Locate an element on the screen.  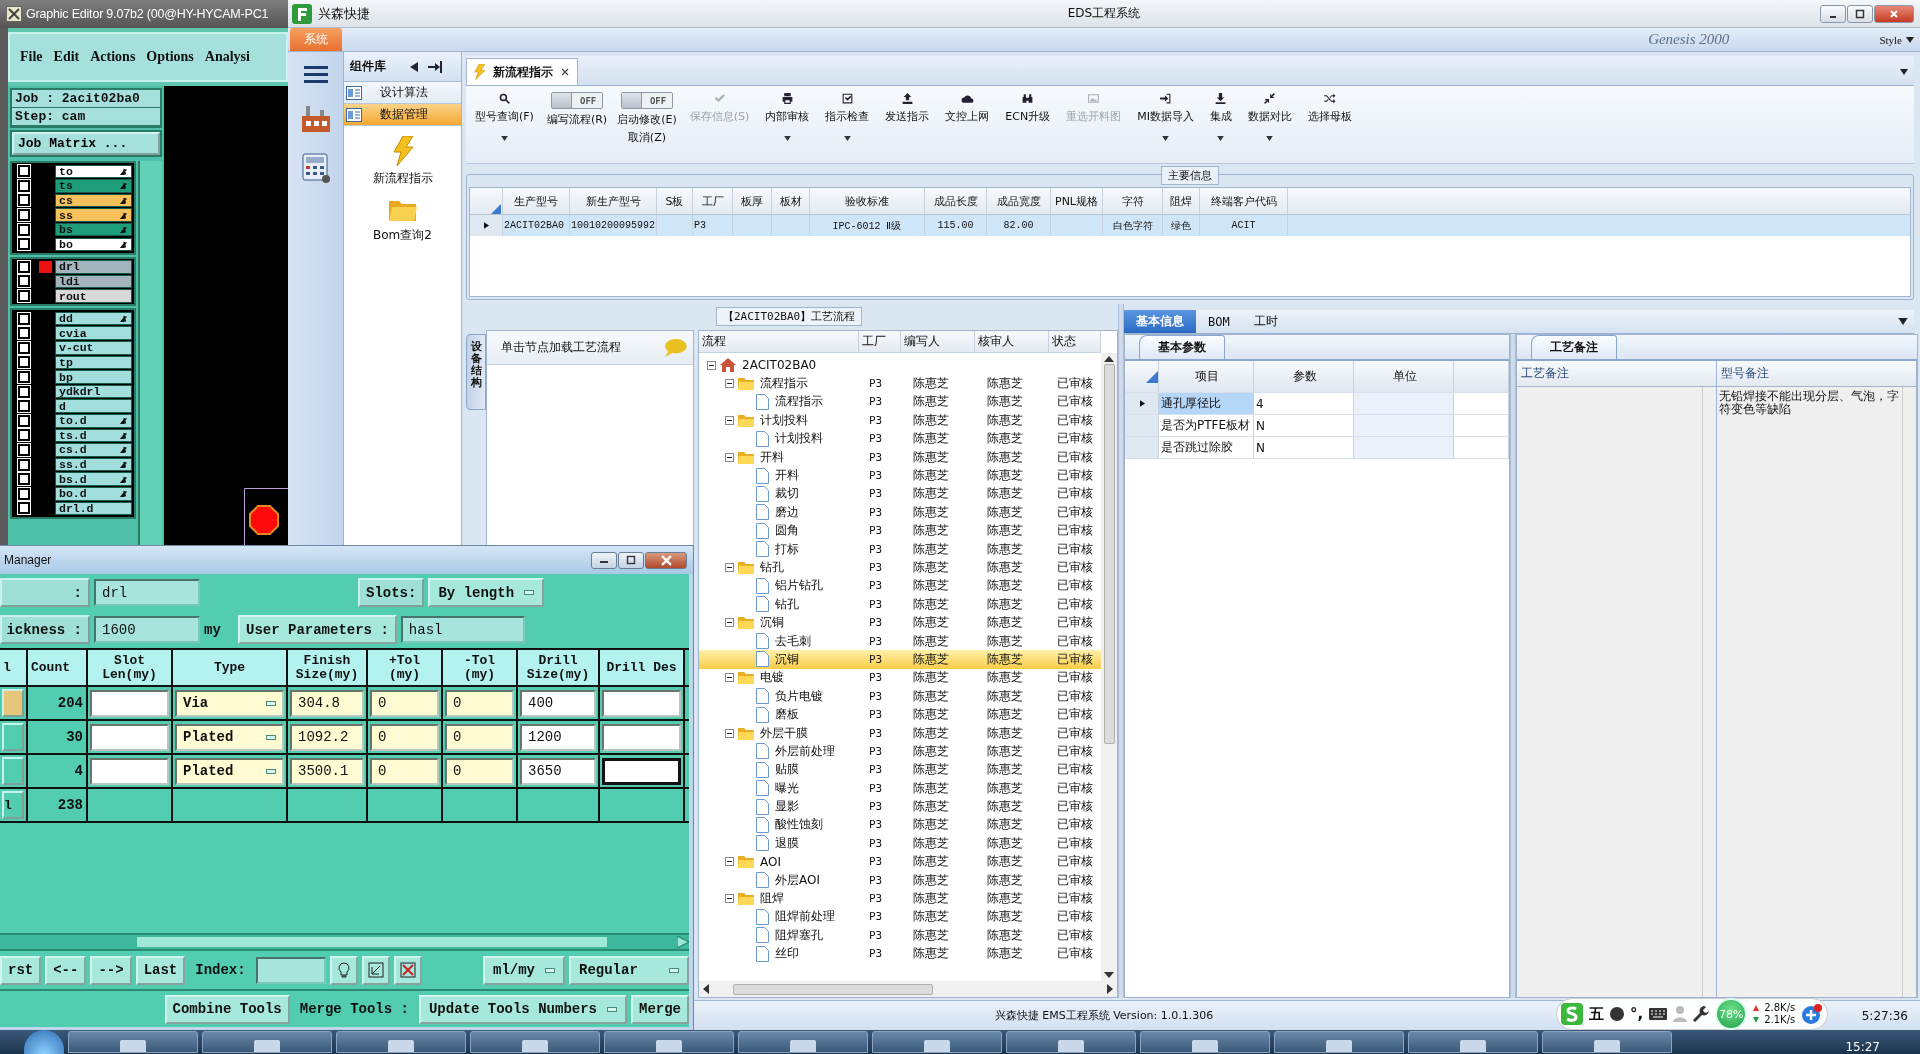
tree-row: 贴膜 P3 陈惠芝 陈惠芝 已审核 is located at coordinates (900, 769).